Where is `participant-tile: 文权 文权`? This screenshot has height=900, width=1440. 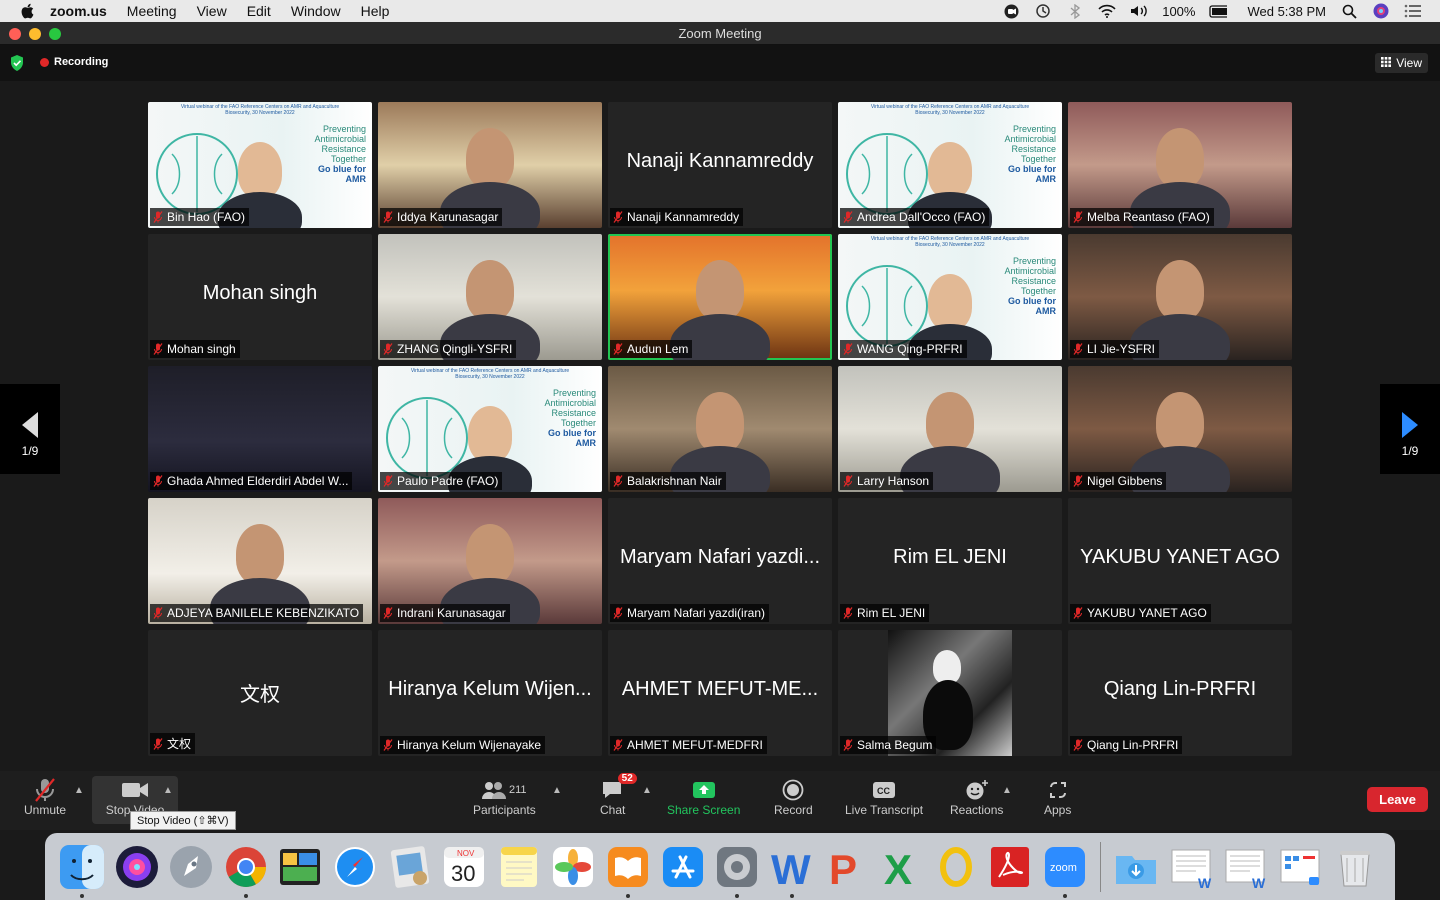 participant-tile: 文权 文权 is located at coordinates (260, 693).